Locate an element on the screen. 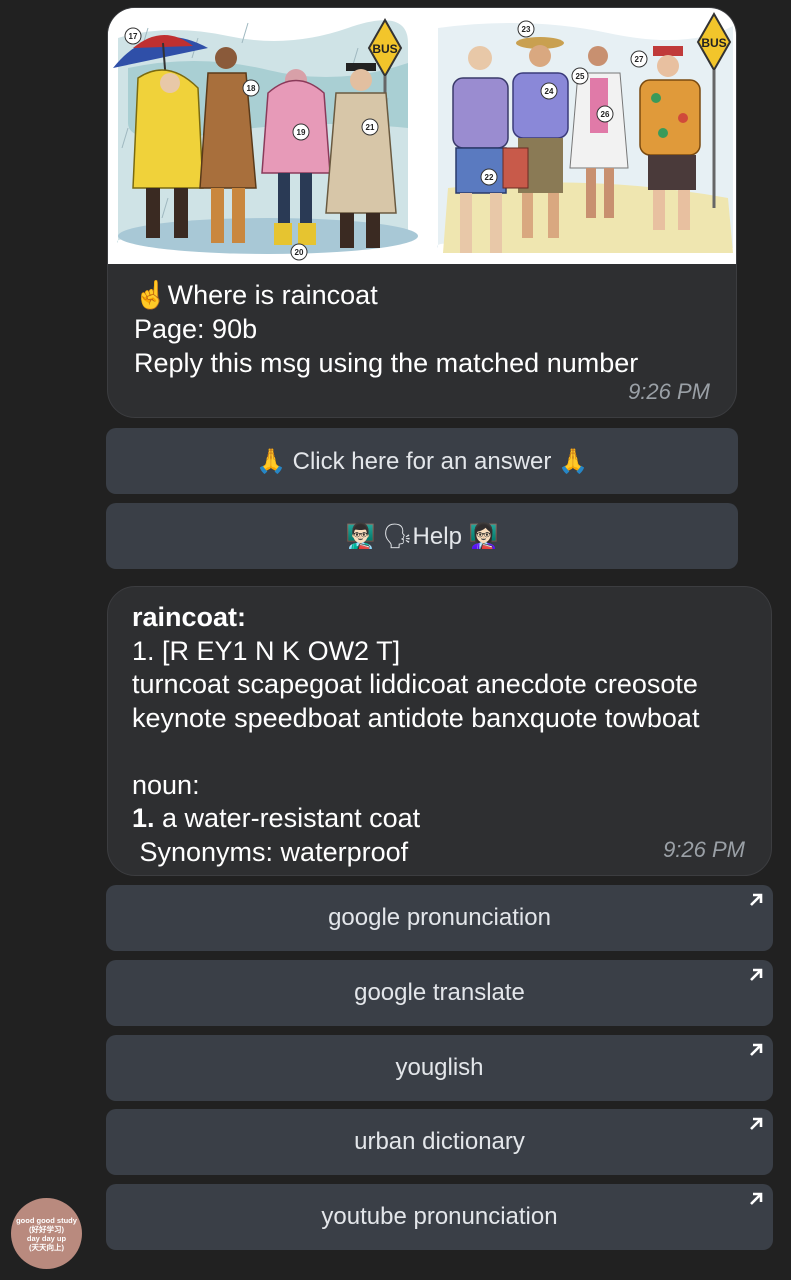  answer-button: 🙏 Click here for an answer 🙏 is located at coordinates (422, 461).